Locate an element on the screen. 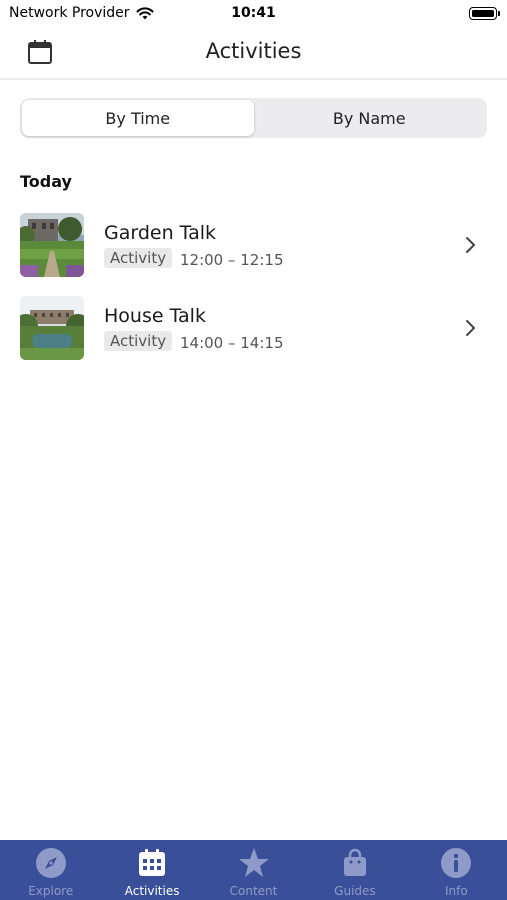 The width and height of the screenshot is (507, 900). tab-bar: Explore Activities Content Guides Info is located at coordinates (253, 870).